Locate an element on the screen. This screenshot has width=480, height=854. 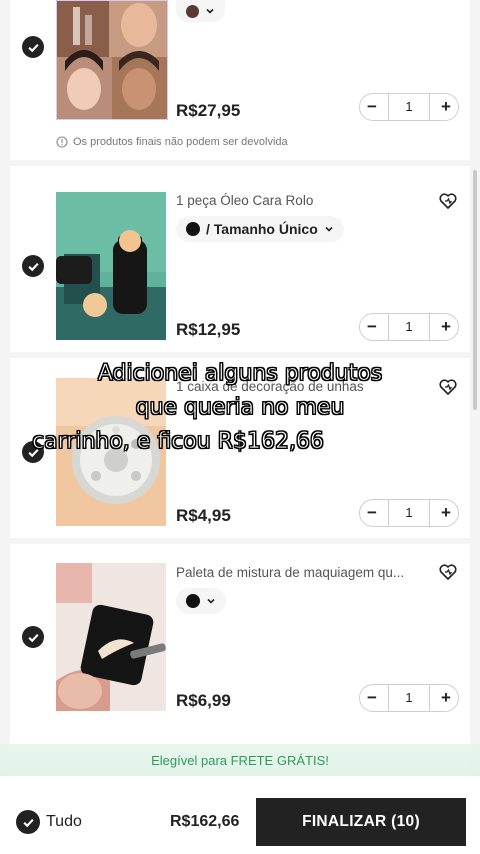
item-2-checkbox is located at coordinates (33, 266).